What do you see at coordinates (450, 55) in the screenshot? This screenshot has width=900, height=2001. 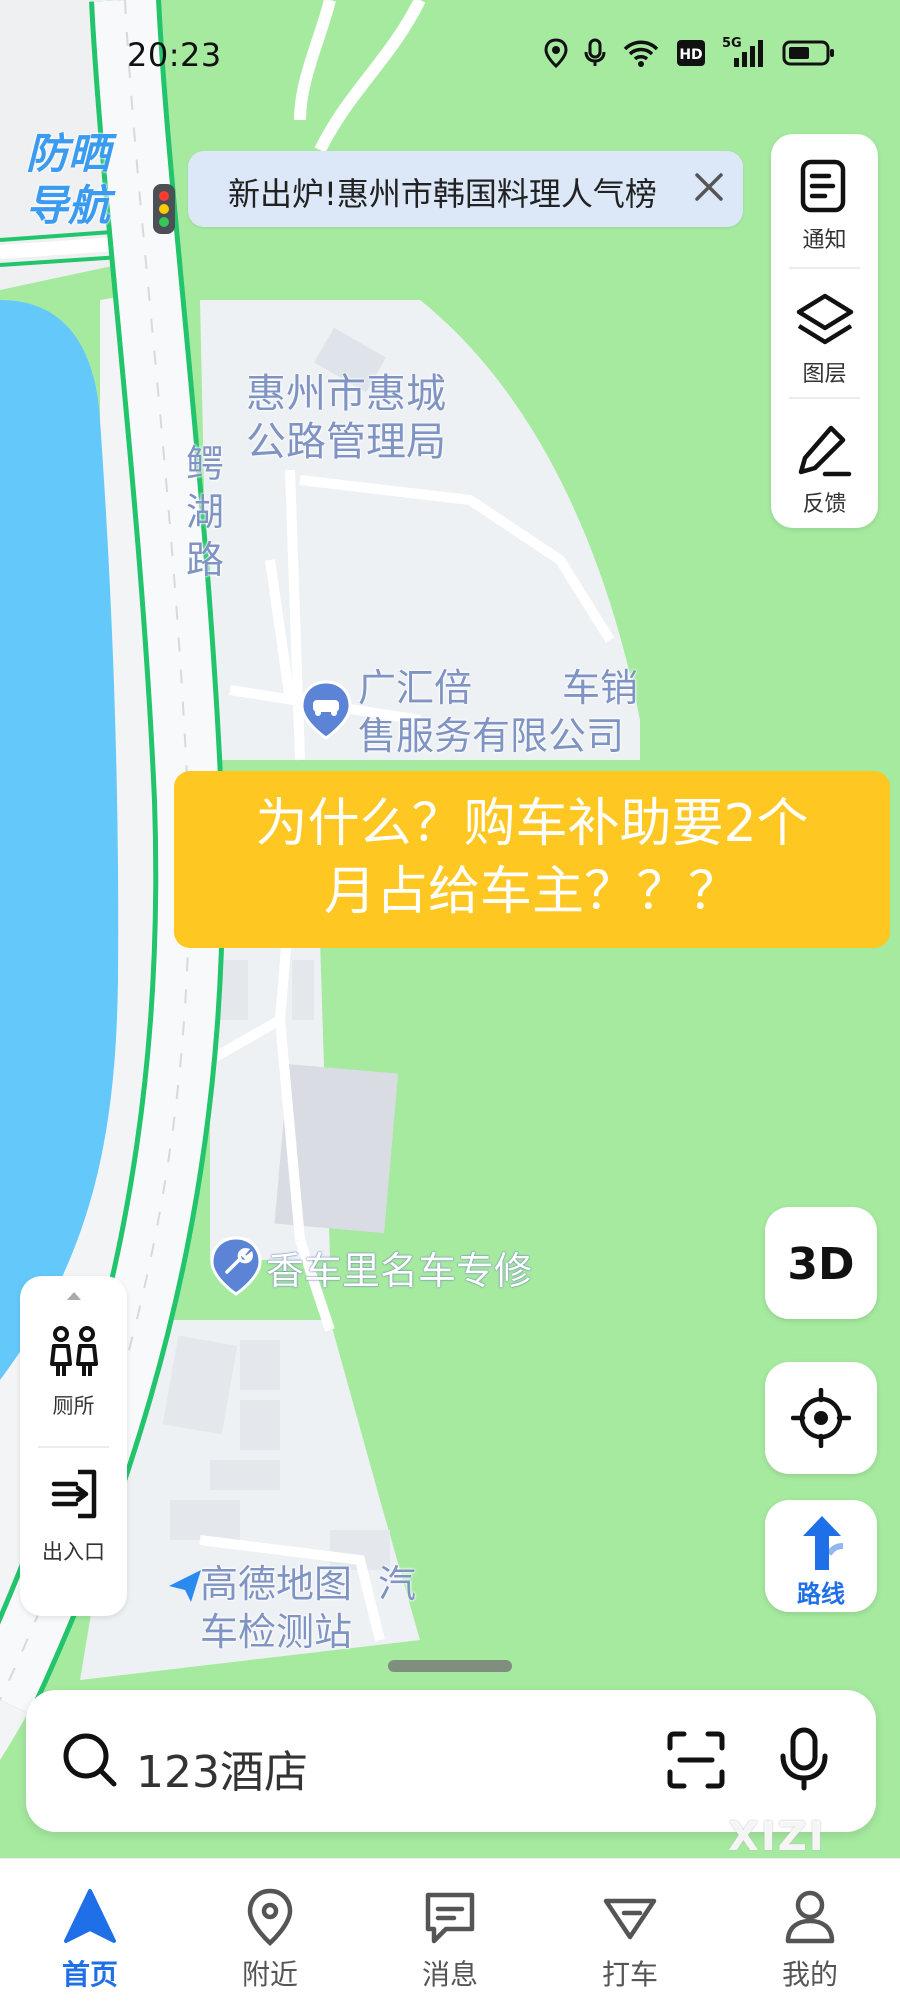 I see `status-bar: 20:23 HD 5G` at bounding box center [450, 55].